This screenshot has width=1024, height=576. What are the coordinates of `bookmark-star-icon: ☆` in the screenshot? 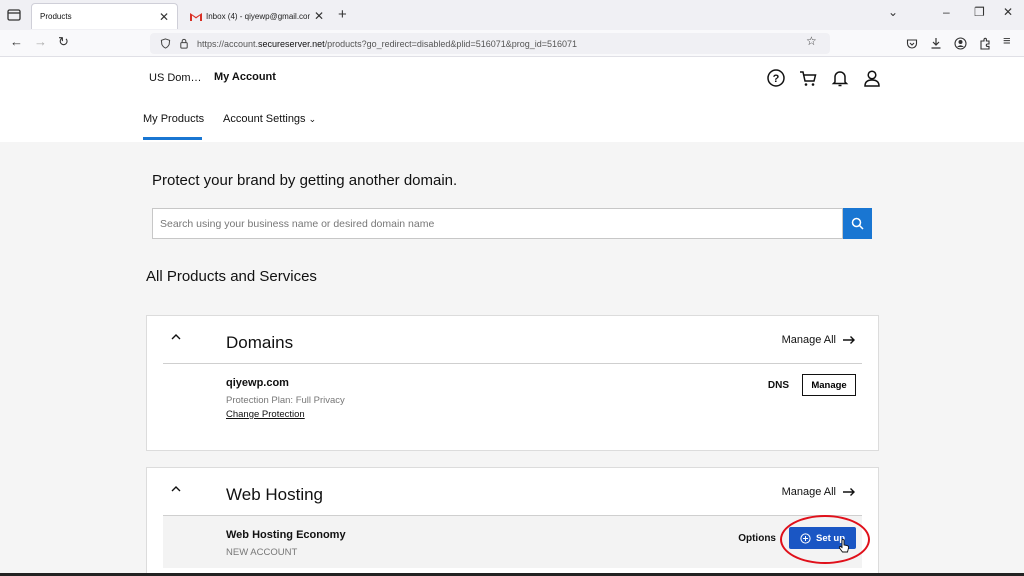 It's located at (811, 41).